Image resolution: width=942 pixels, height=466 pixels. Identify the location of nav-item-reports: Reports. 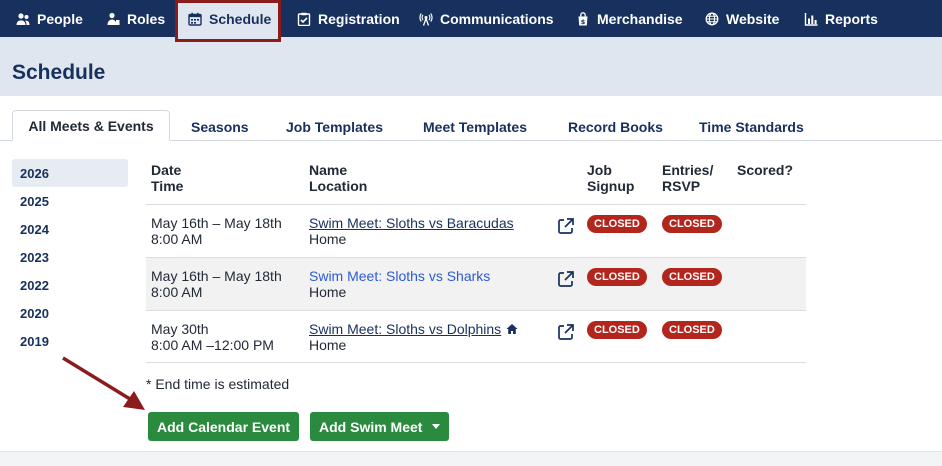
(841, 18).